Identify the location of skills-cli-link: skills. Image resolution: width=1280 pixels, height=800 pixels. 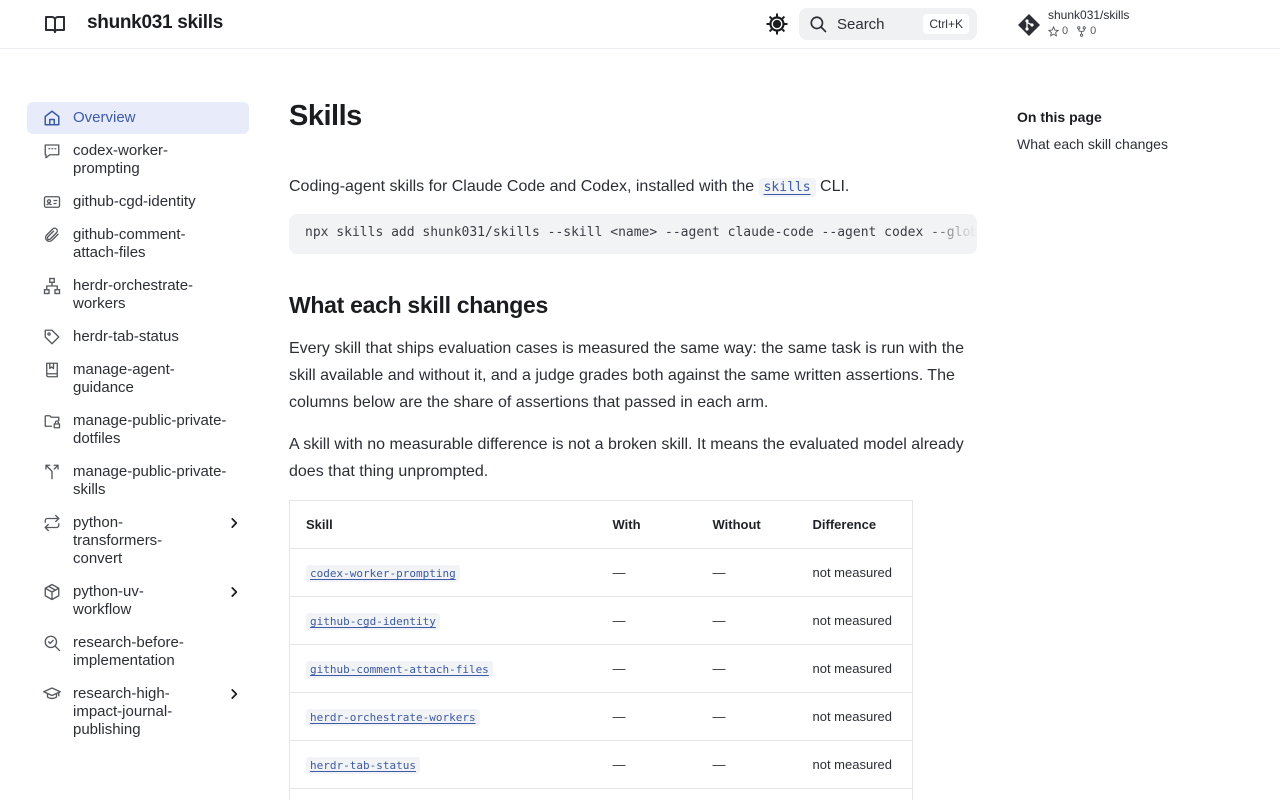
(787, 187).